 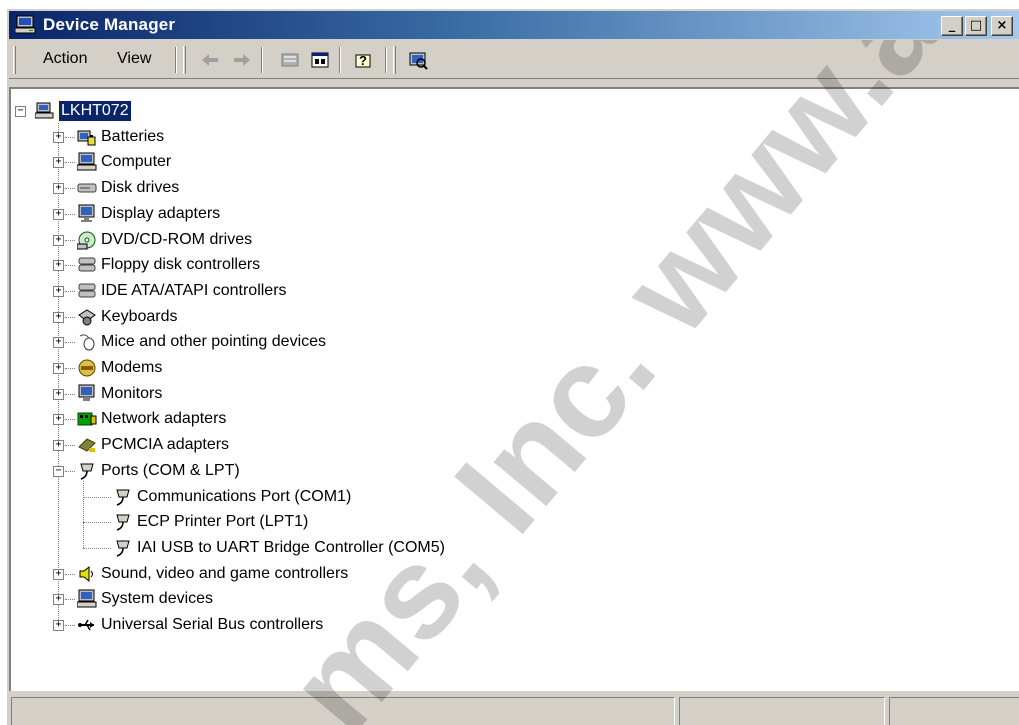 I want to click on tree-item-label: Monitors, so click(x=131, y=394).